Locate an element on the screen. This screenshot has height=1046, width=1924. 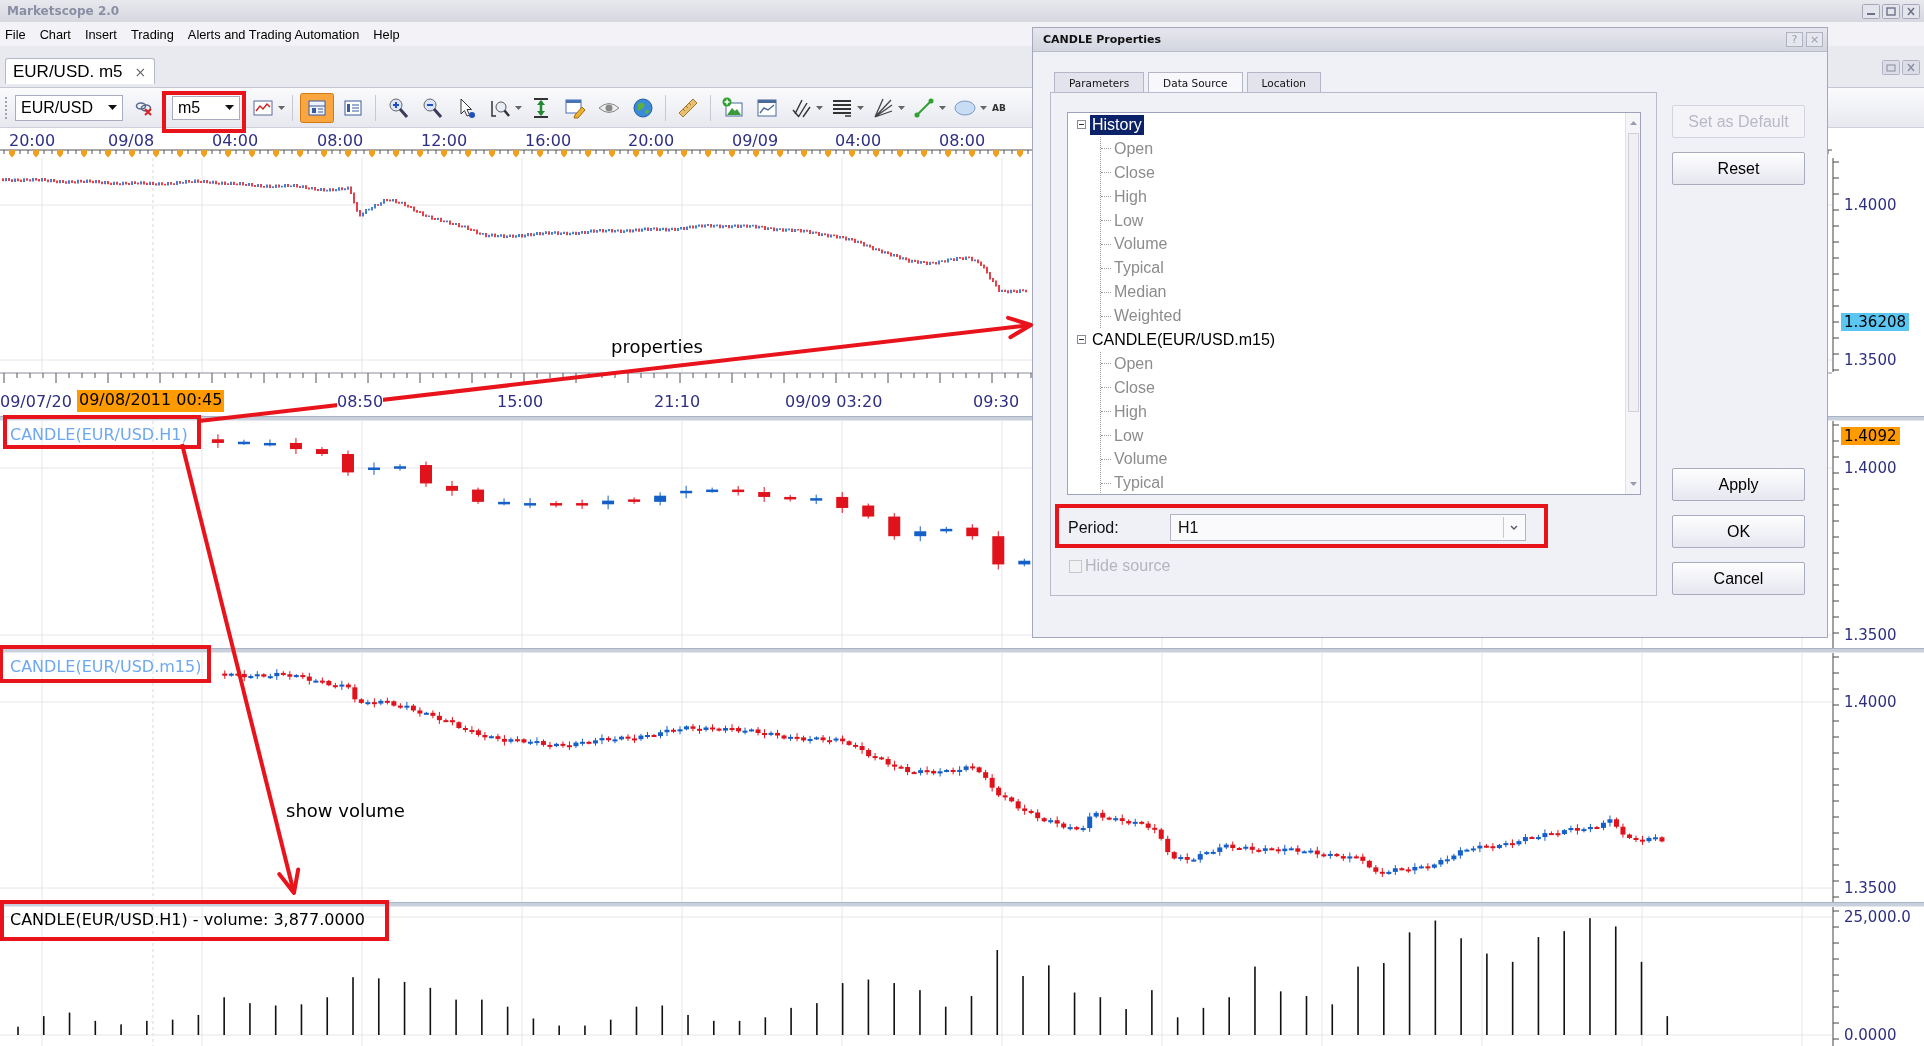
menu-item: Chart is located at coordinates (55, 34).